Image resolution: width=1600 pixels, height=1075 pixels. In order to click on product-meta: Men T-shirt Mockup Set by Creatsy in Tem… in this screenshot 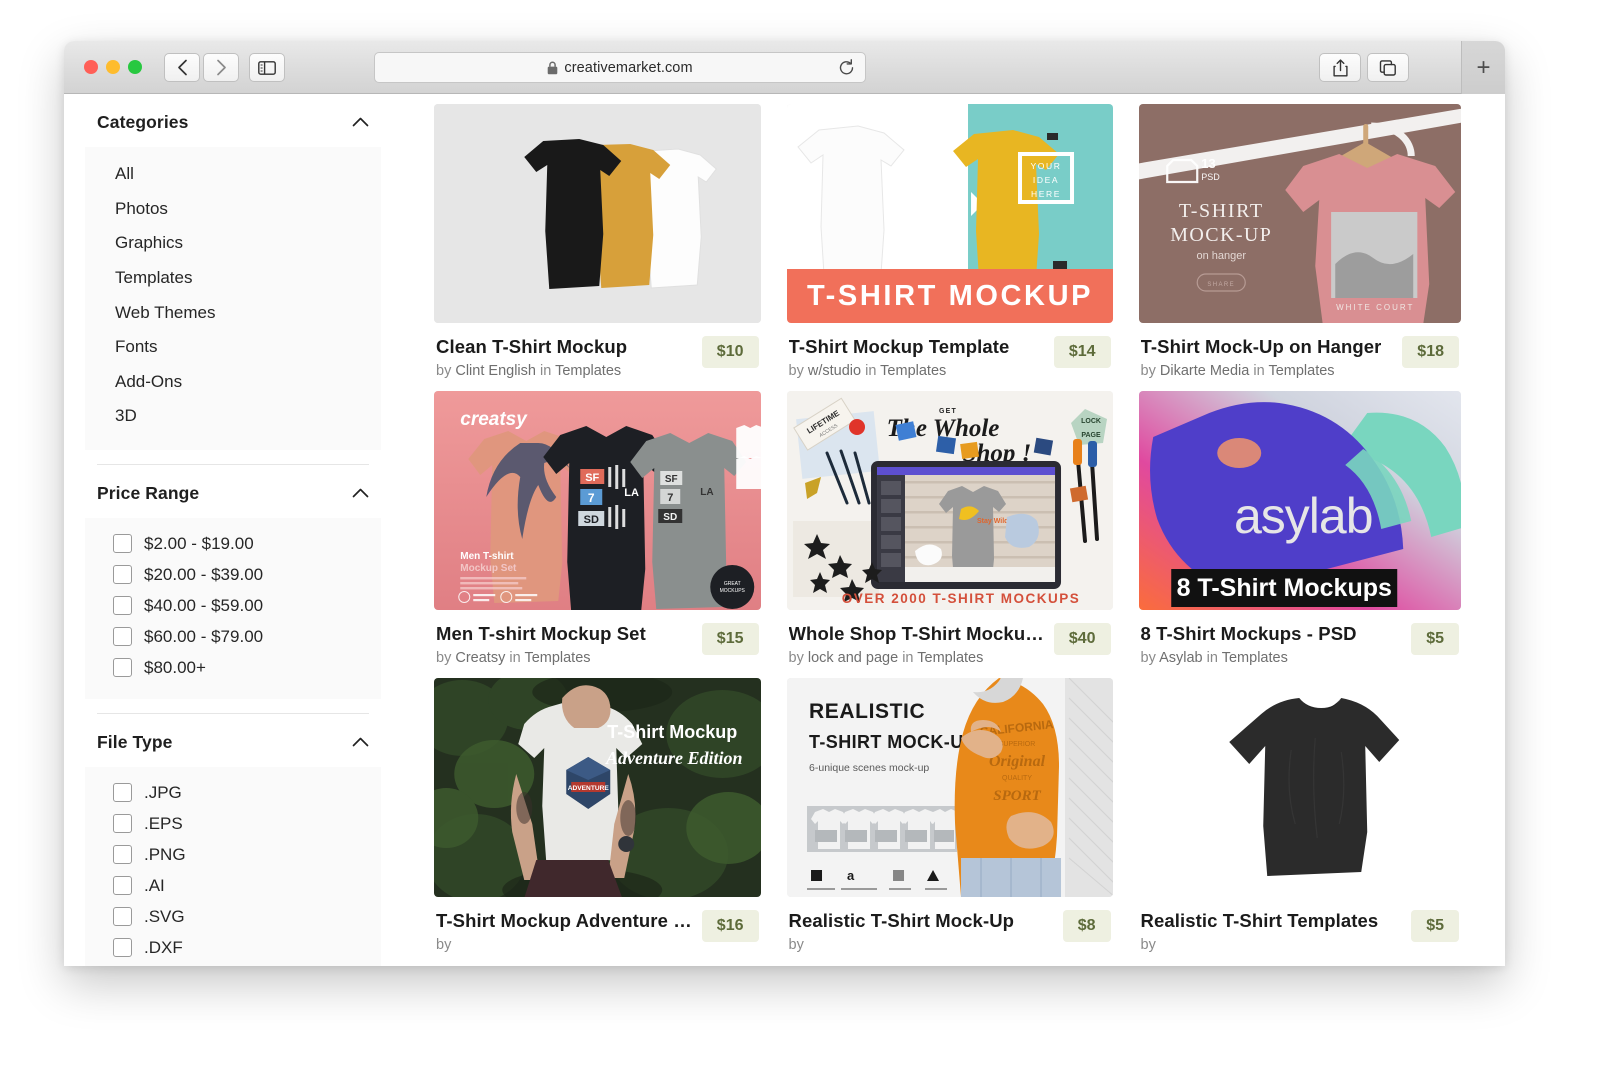, I will do `click(597, 638)`.